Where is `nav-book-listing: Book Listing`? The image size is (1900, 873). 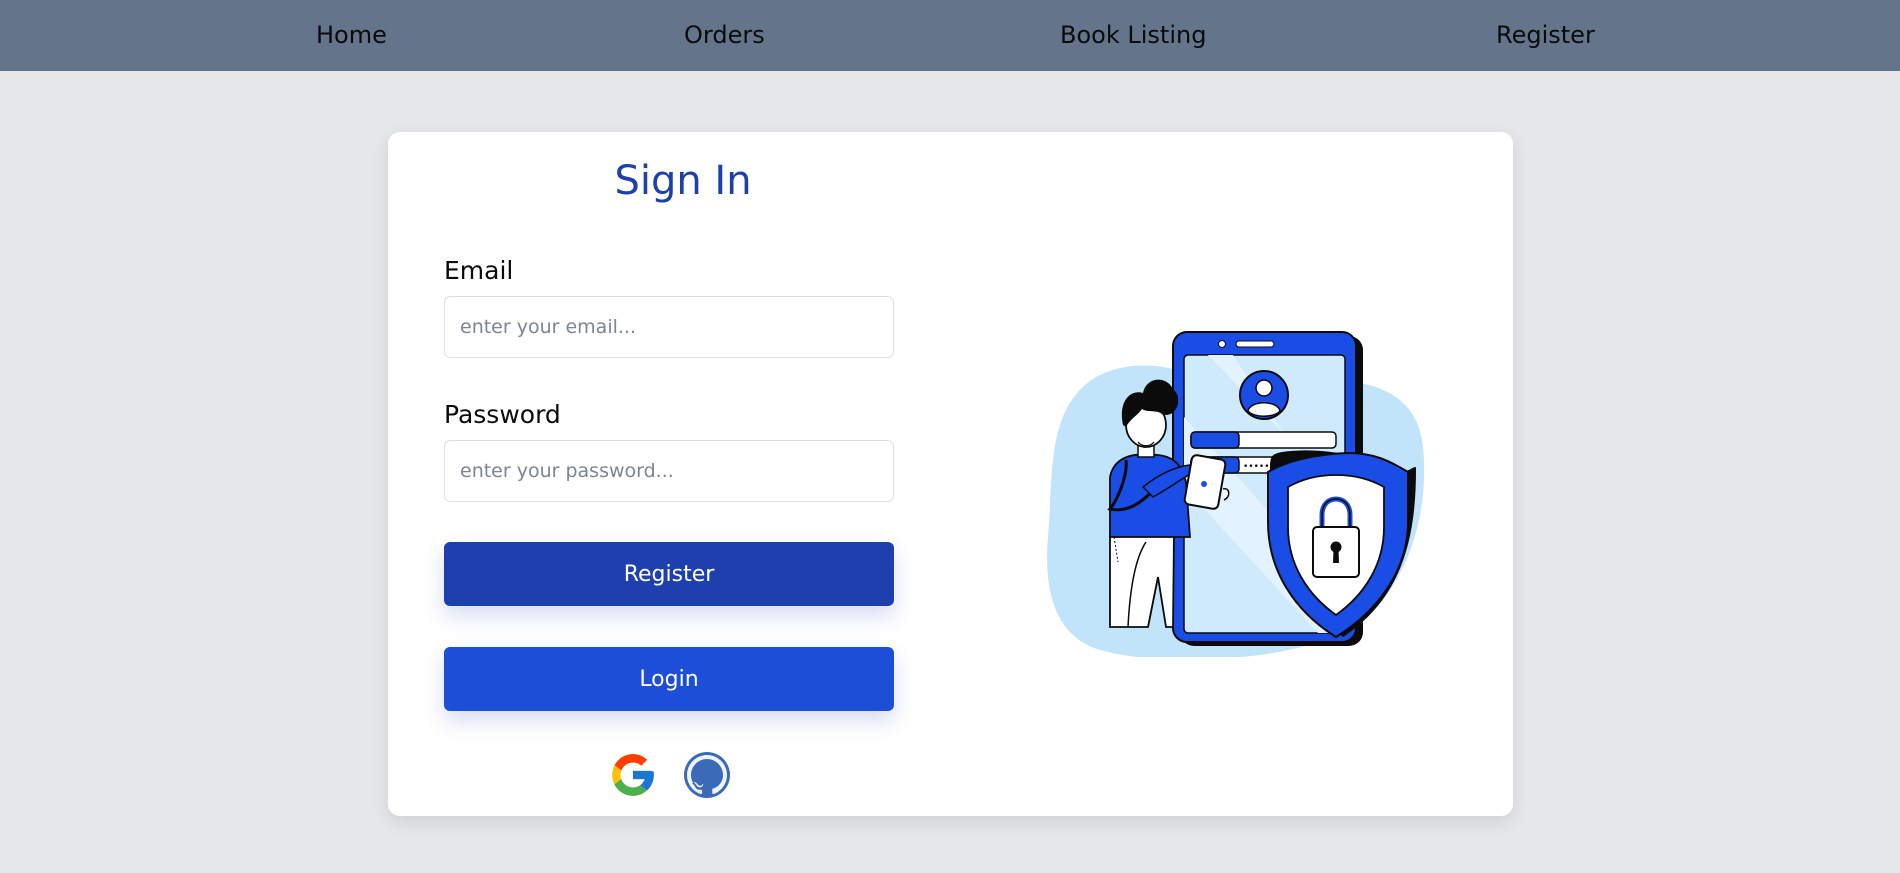
nav-book-listing: Book Listing is located at coordinates (1133, 35).